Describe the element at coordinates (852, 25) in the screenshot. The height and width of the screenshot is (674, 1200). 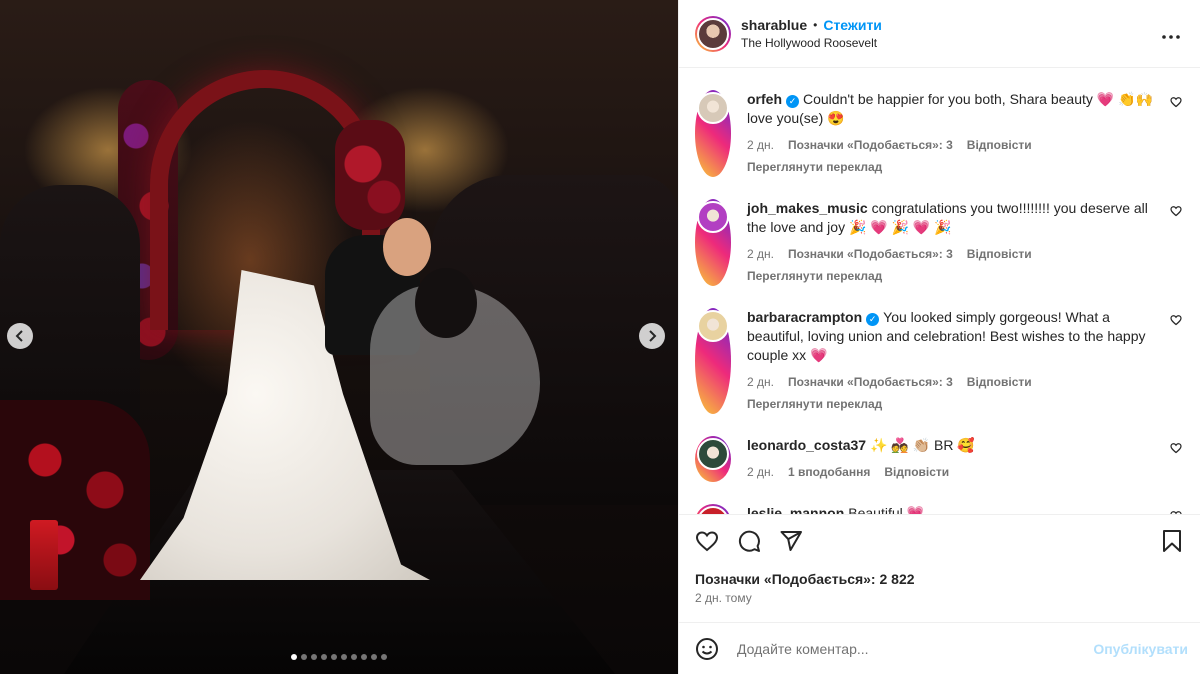
I see `follow-button: Стежити` at that location.